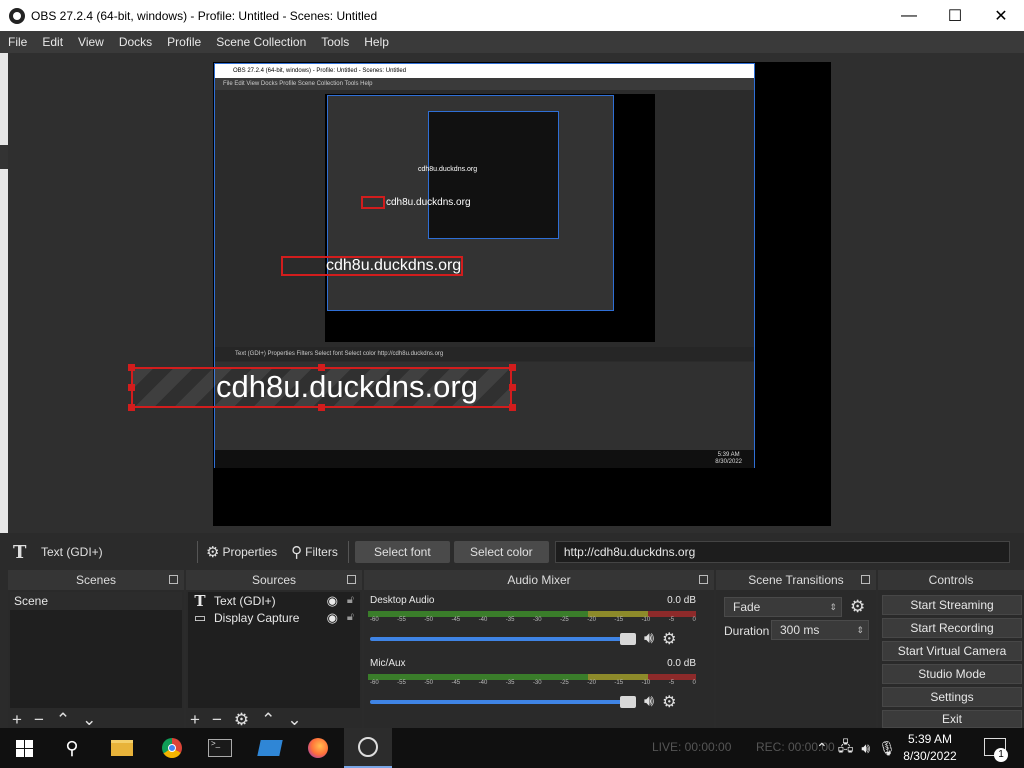  Describe the element at coordinates (428, 202) in the screenshot. I see `overlay-text-small: cdh8u.duckdns.org` at that location.